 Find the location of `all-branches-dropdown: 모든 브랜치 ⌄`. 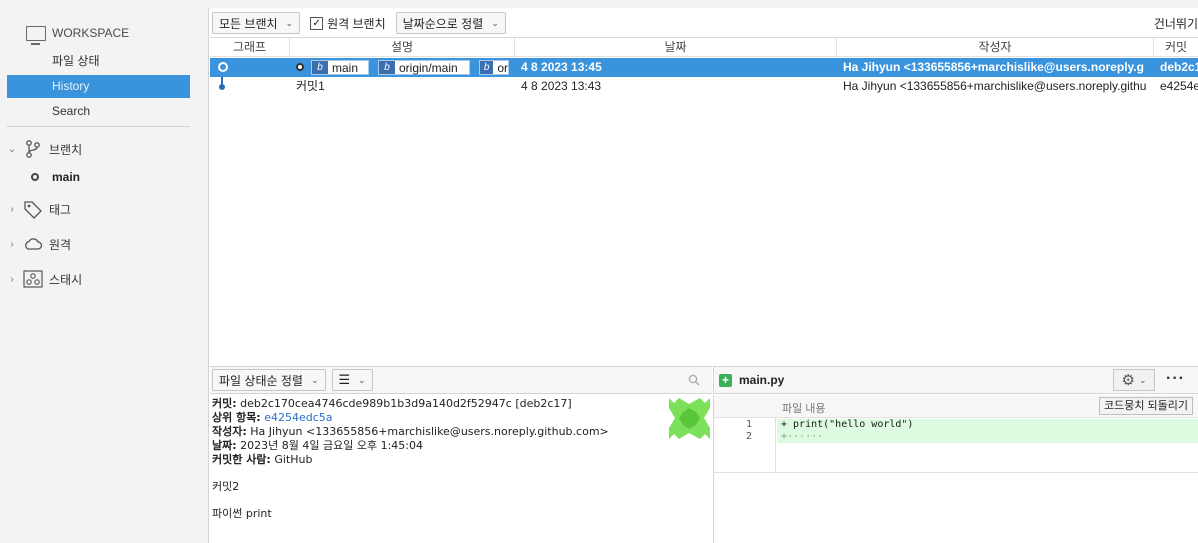

all-branches-dropdown: 모든 브랜치 ⌄ is located at coordinates (256, 23).